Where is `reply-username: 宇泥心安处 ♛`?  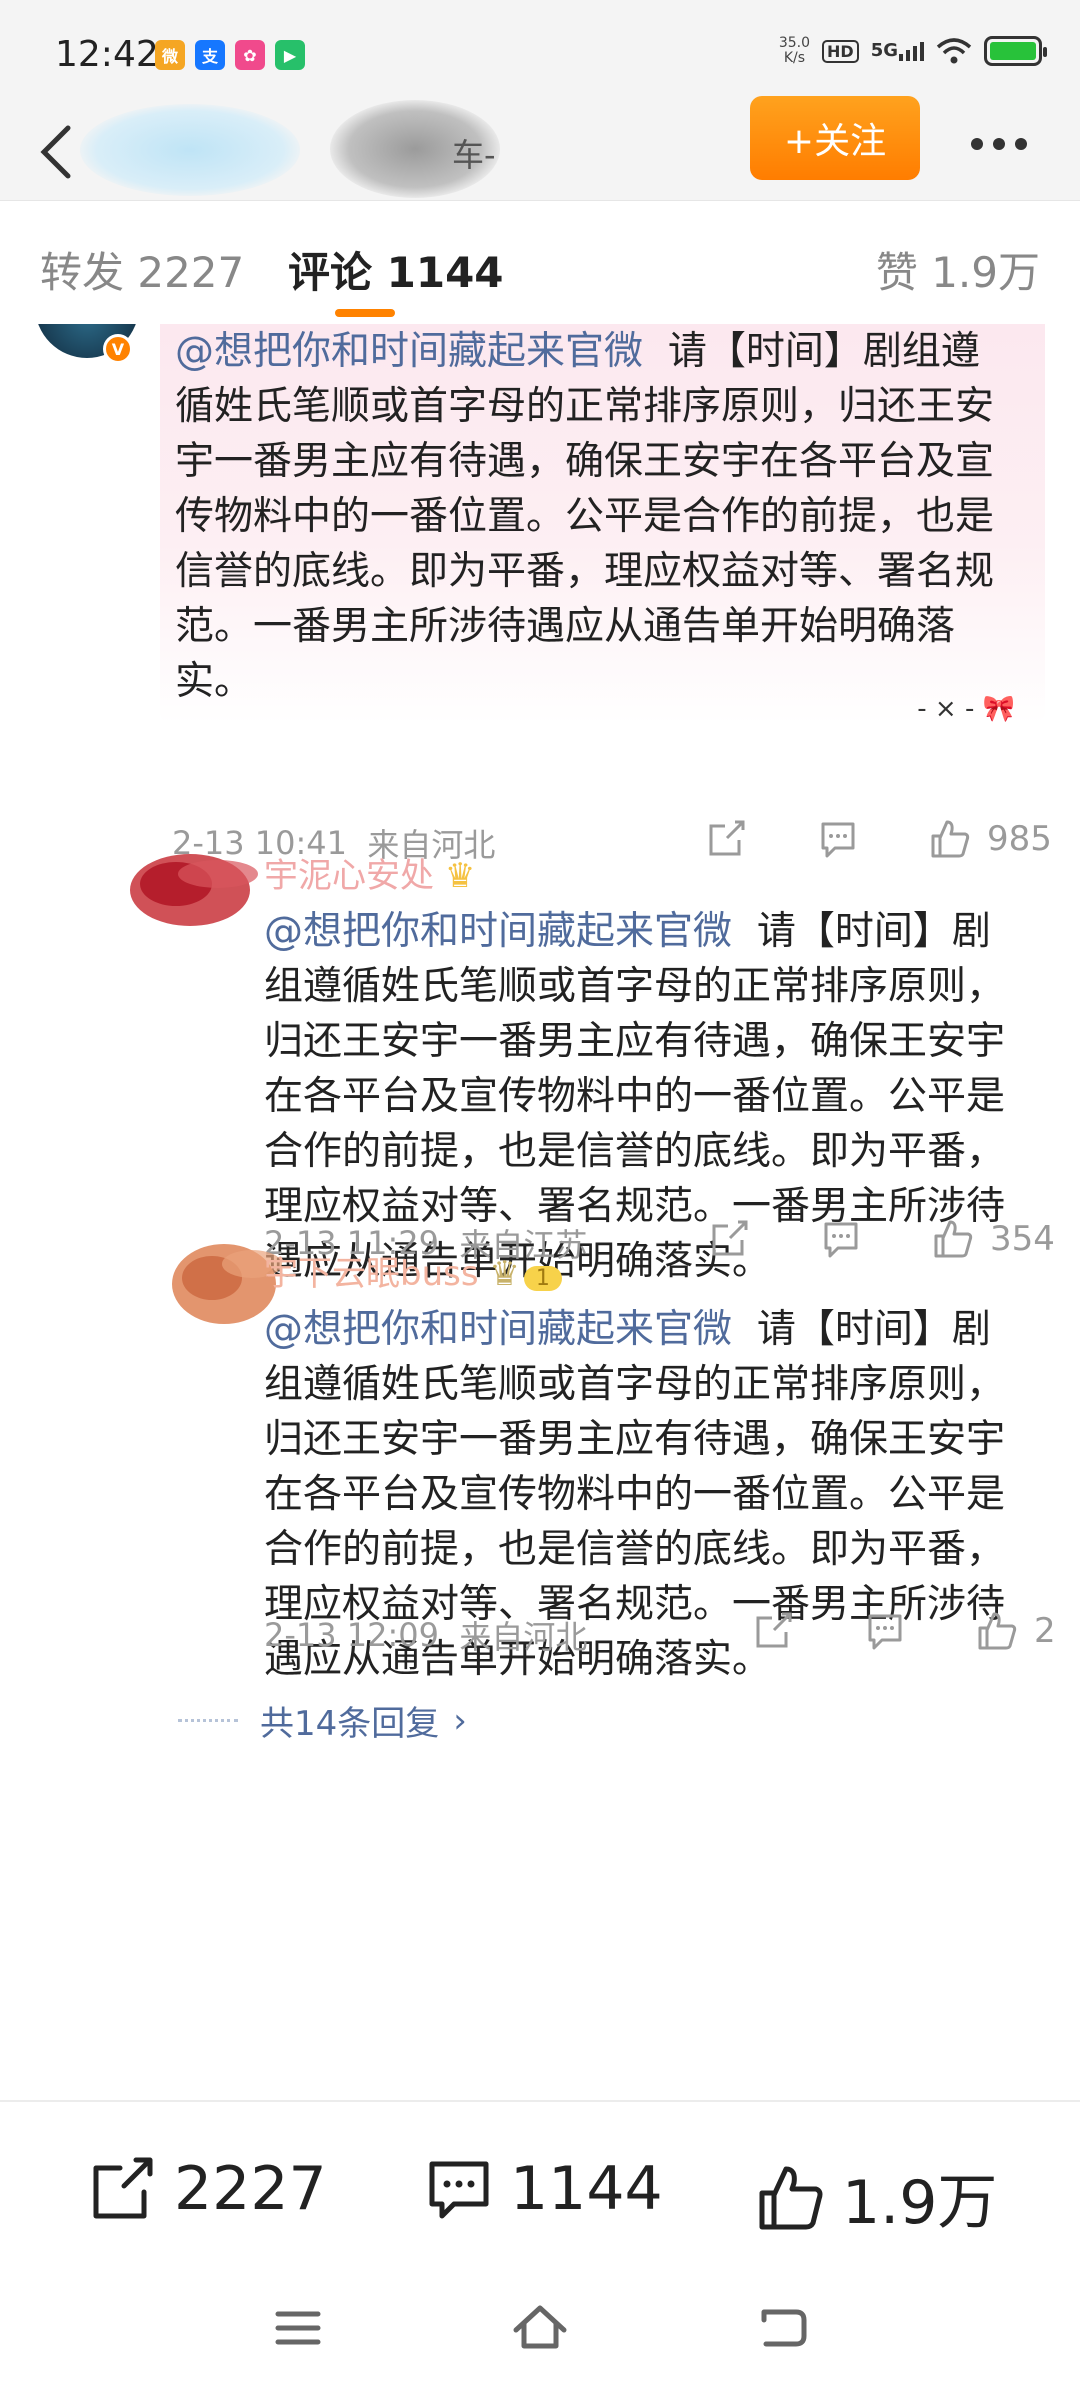
reply-username: 宇泥心安处 ♛ is located at coordinates (369, 872).